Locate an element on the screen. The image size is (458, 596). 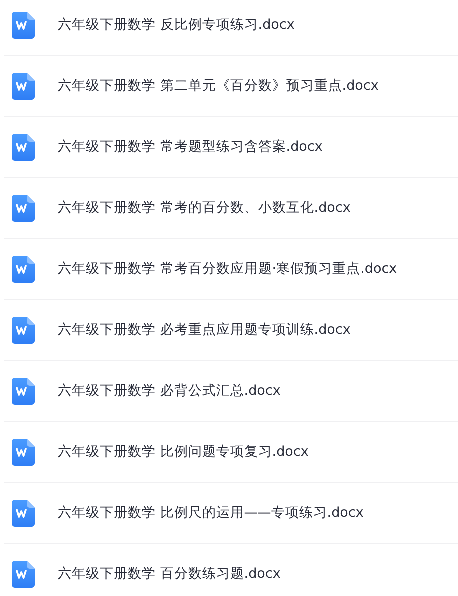
file-name: 六年级下册数学 百分数练习题.docx is located at coordinates (169, 574).